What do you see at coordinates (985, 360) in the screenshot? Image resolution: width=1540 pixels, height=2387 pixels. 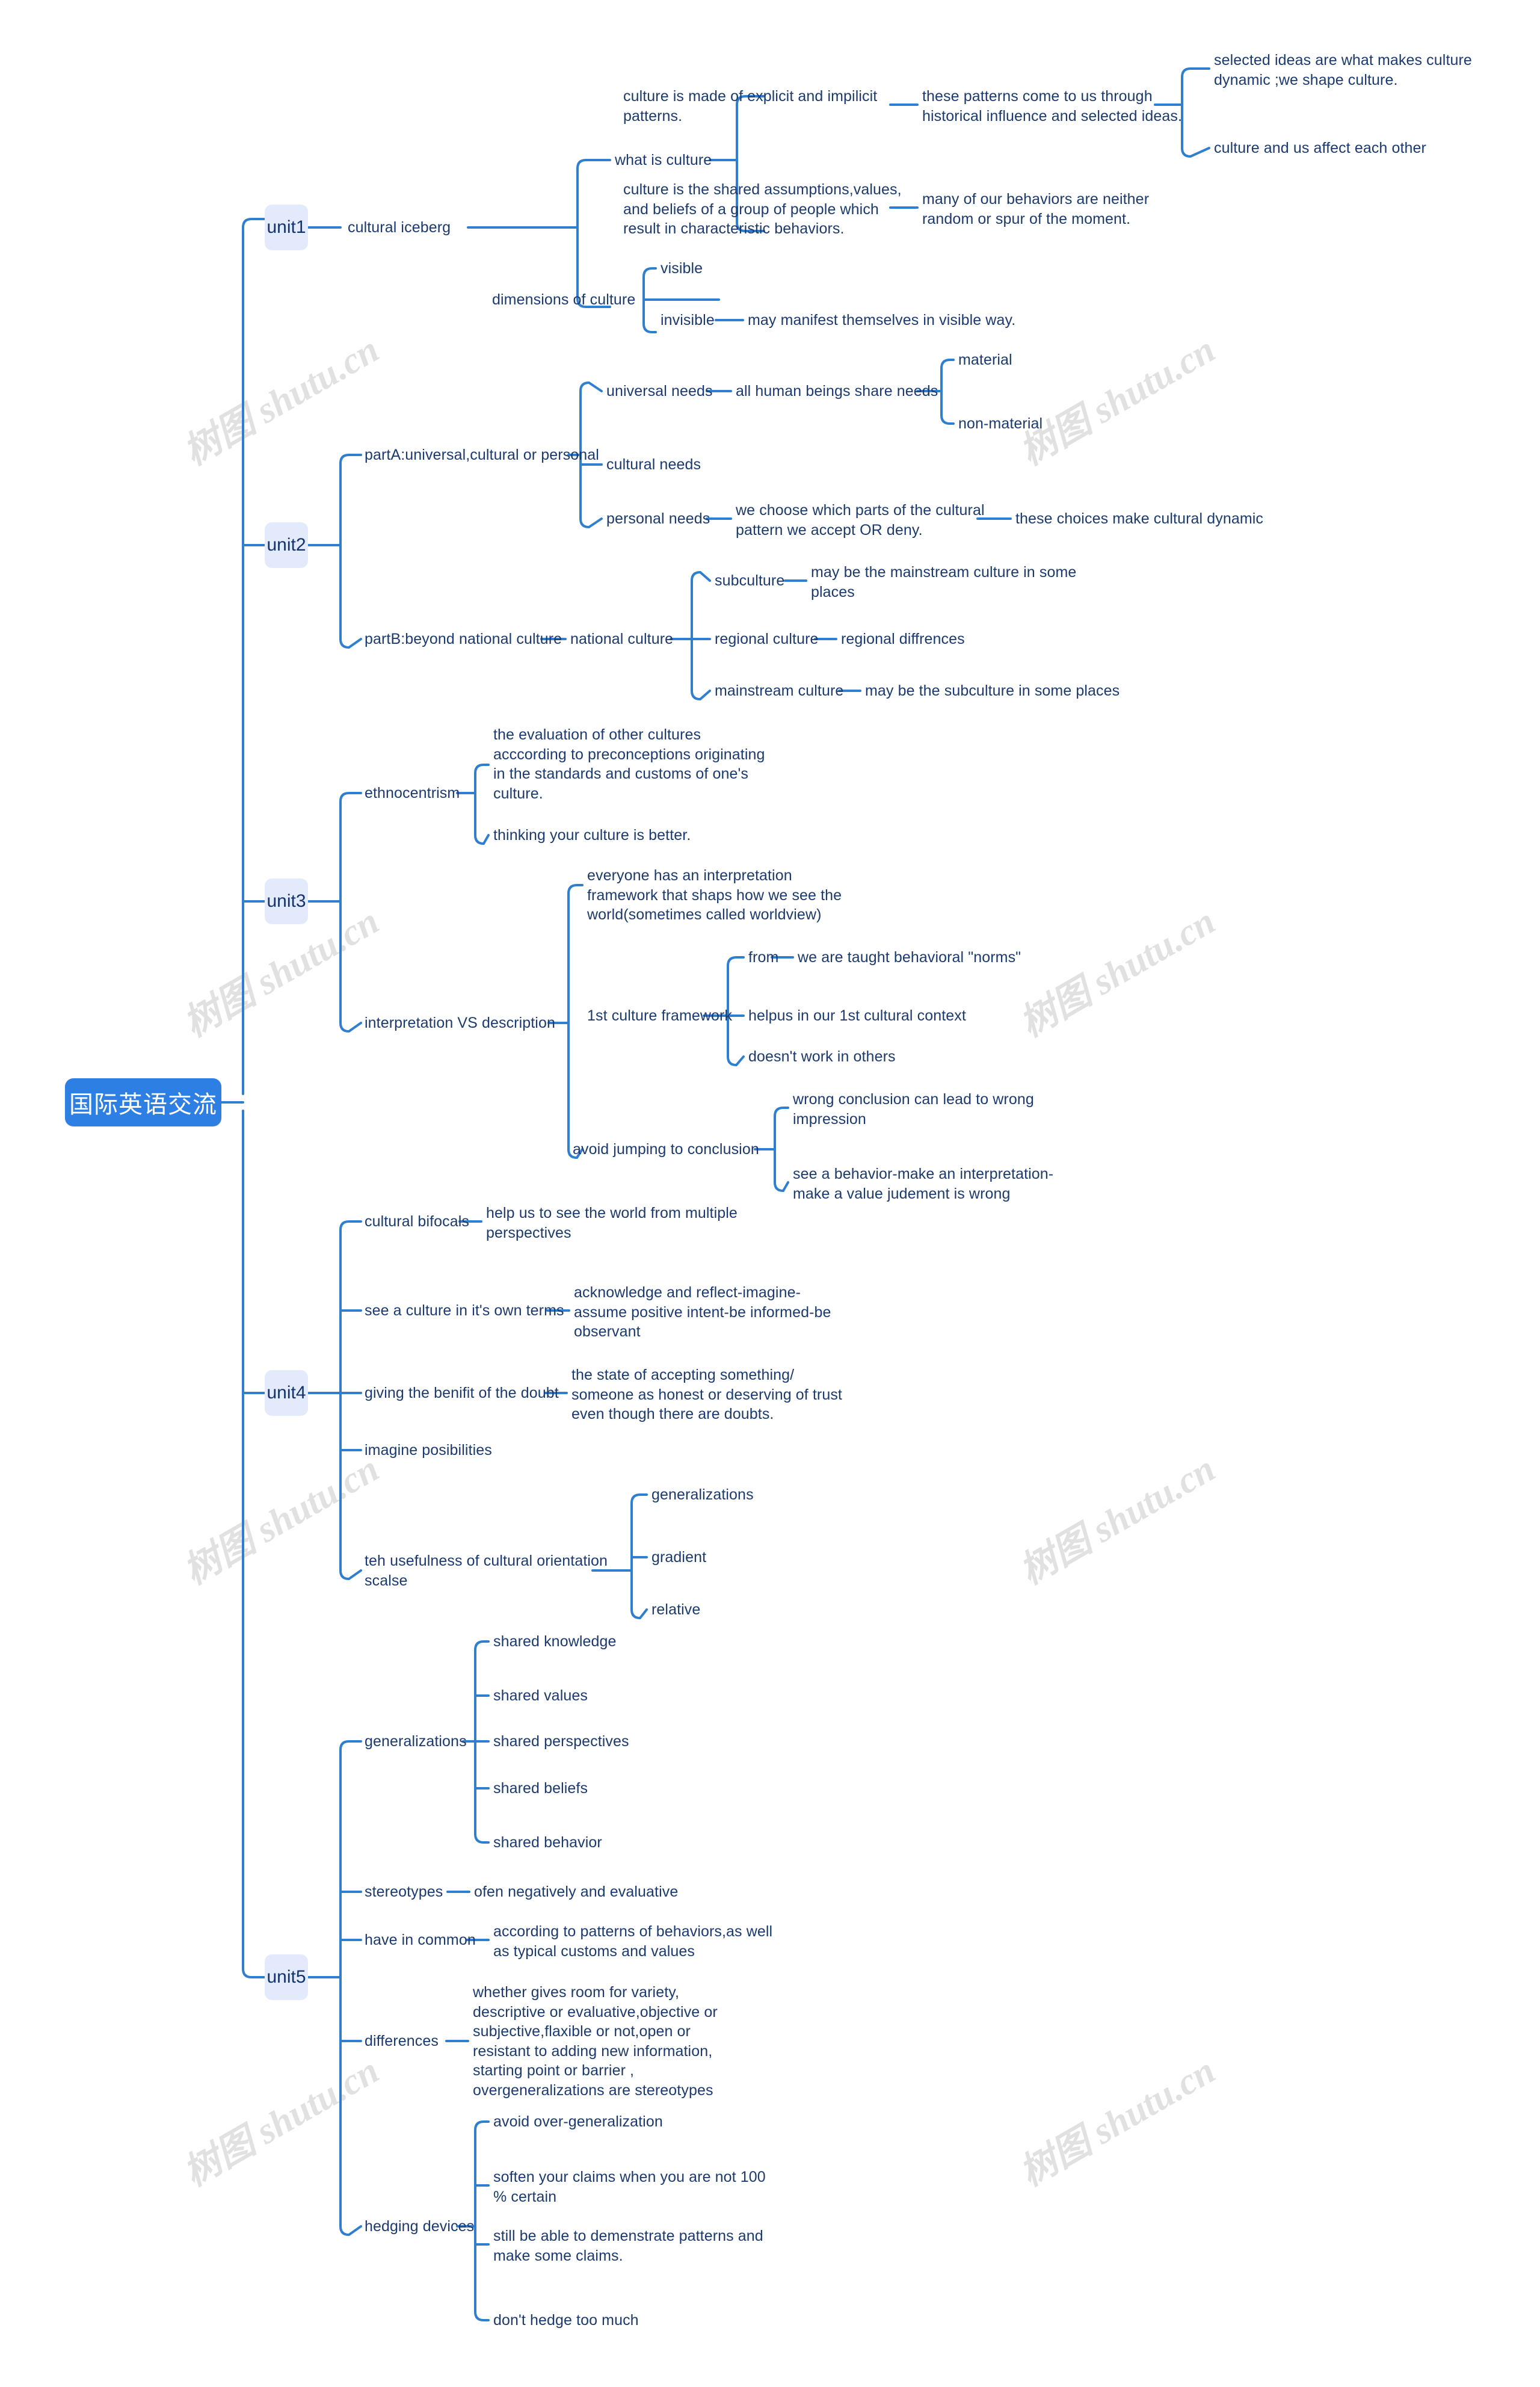 I see `node-material: material` at bounding box center [985, 360].